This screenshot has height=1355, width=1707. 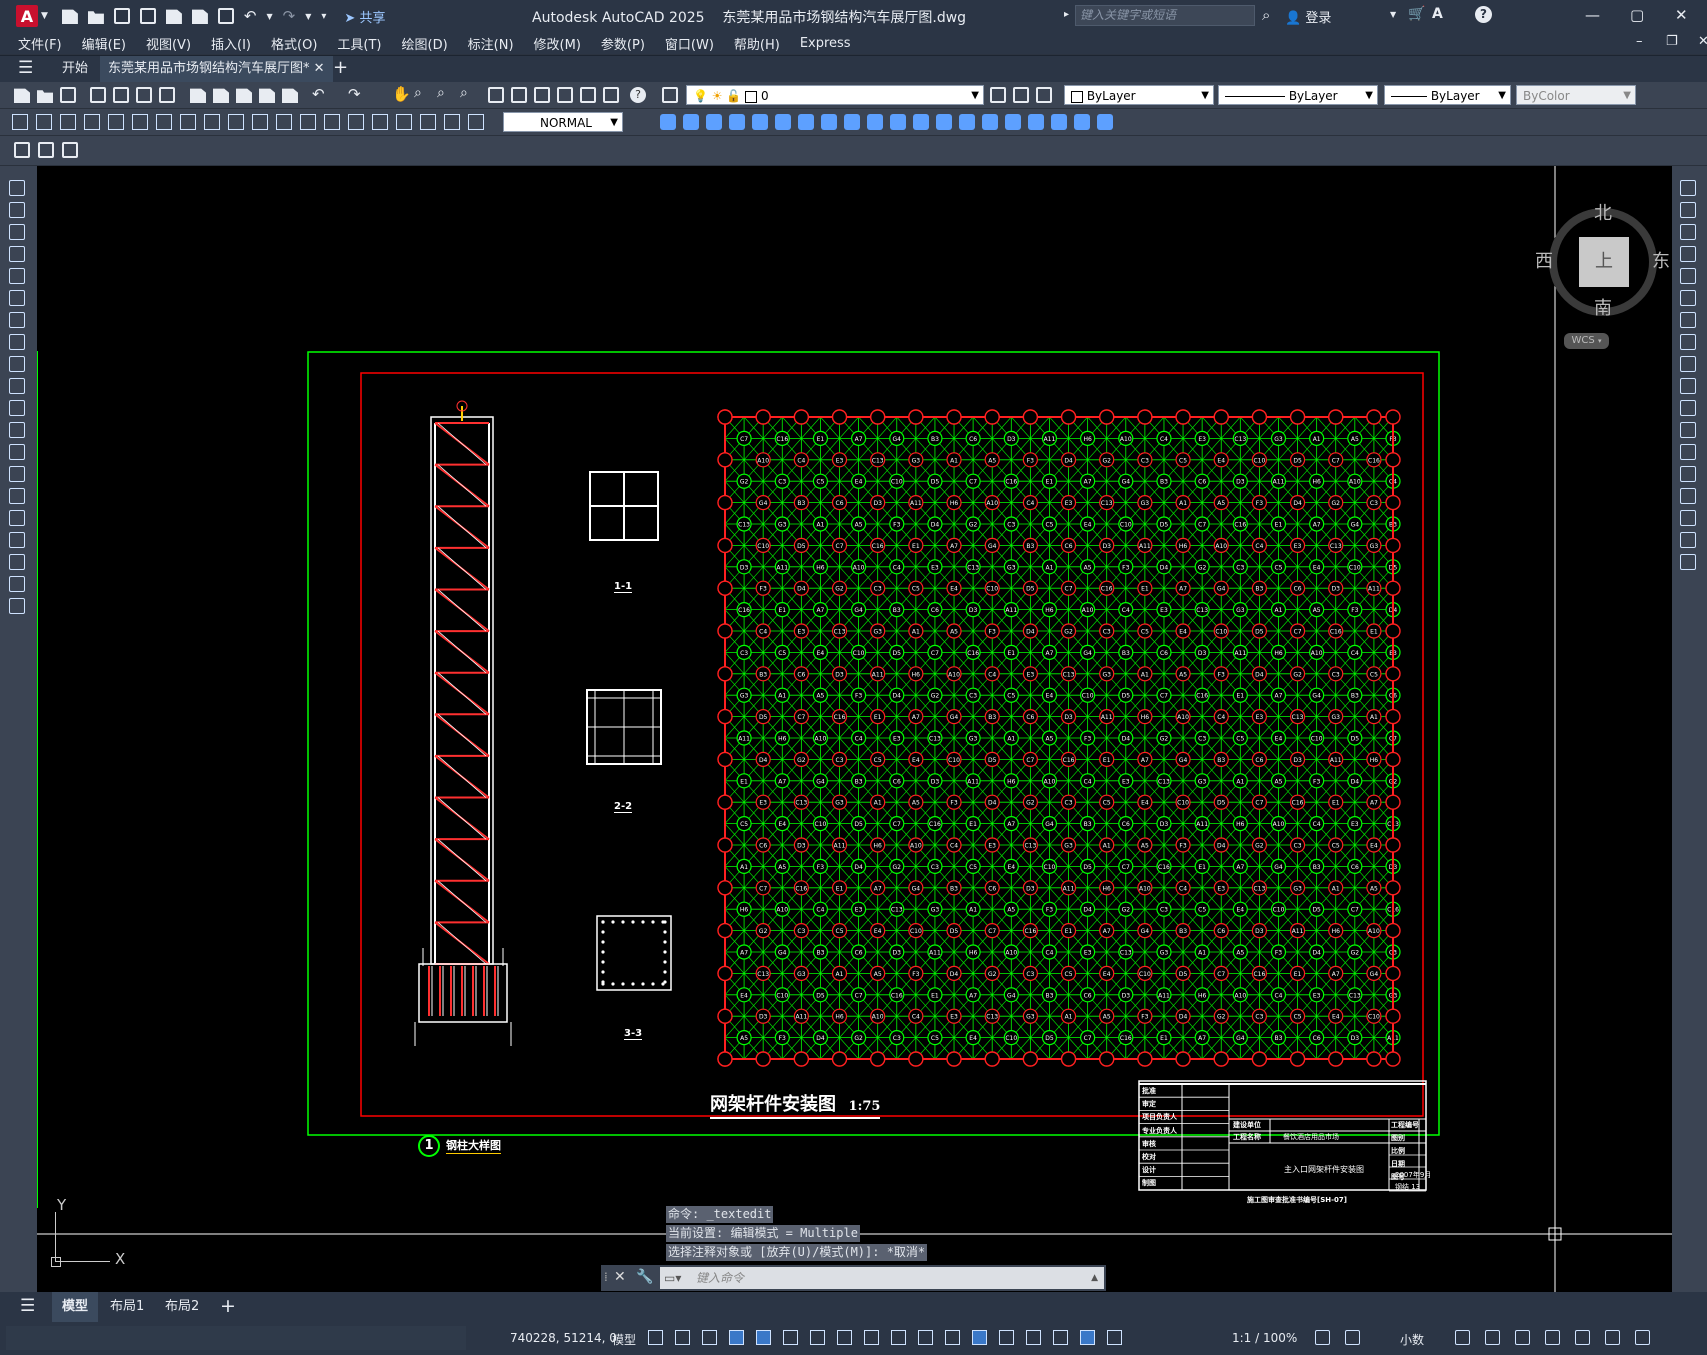 What do you see at coordinates (1013, 122) in the screenshot?
I see `thicken-icon` at bounding box center [1013, 122].